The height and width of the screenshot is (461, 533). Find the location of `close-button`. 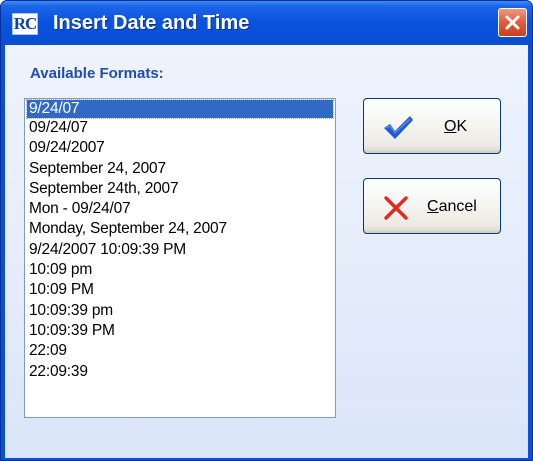

close-button is located at coordinates (512, 22).